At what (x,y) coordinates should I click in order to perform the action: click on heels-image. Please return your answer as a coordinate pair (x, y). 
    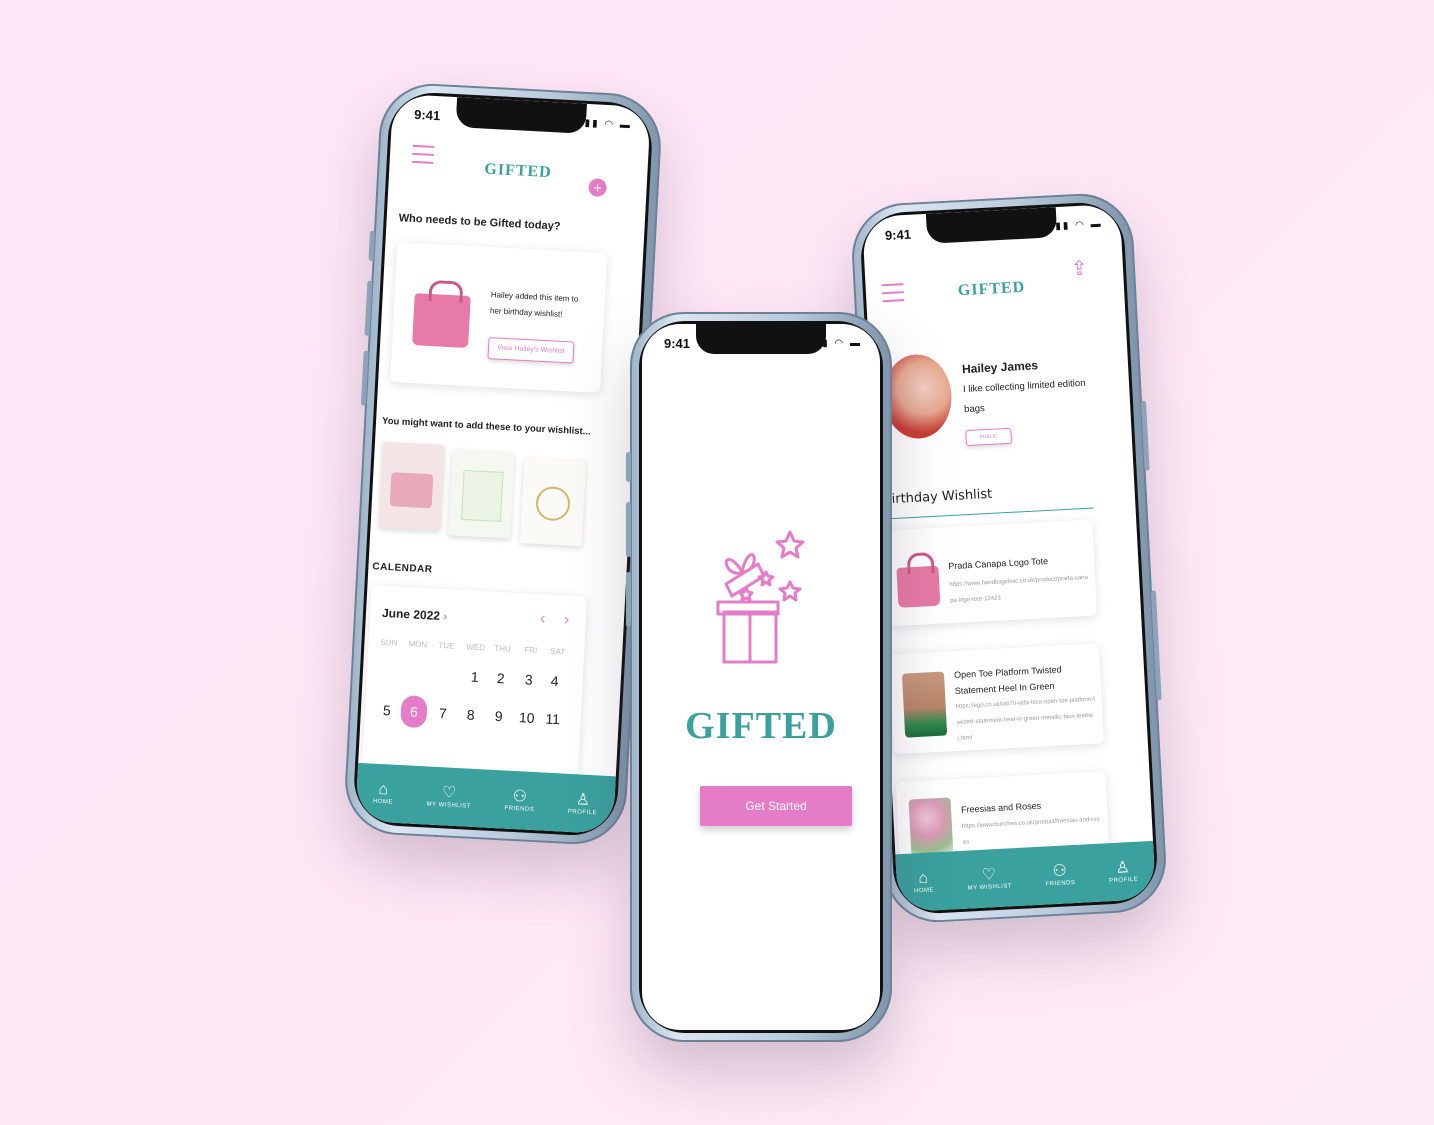
    Looking at the image, I should click on (924, 704).